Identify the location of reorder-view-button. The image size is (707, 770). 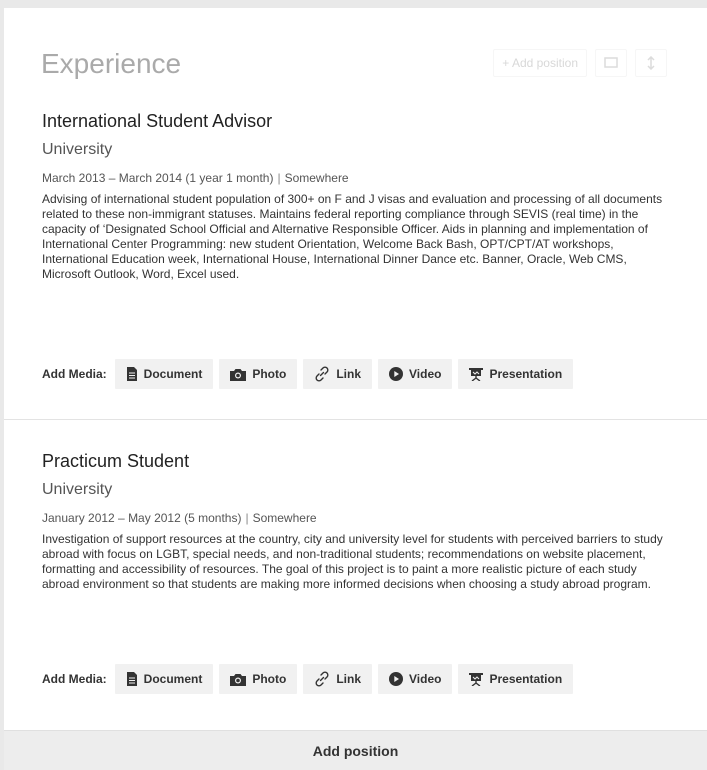
(611, 63).